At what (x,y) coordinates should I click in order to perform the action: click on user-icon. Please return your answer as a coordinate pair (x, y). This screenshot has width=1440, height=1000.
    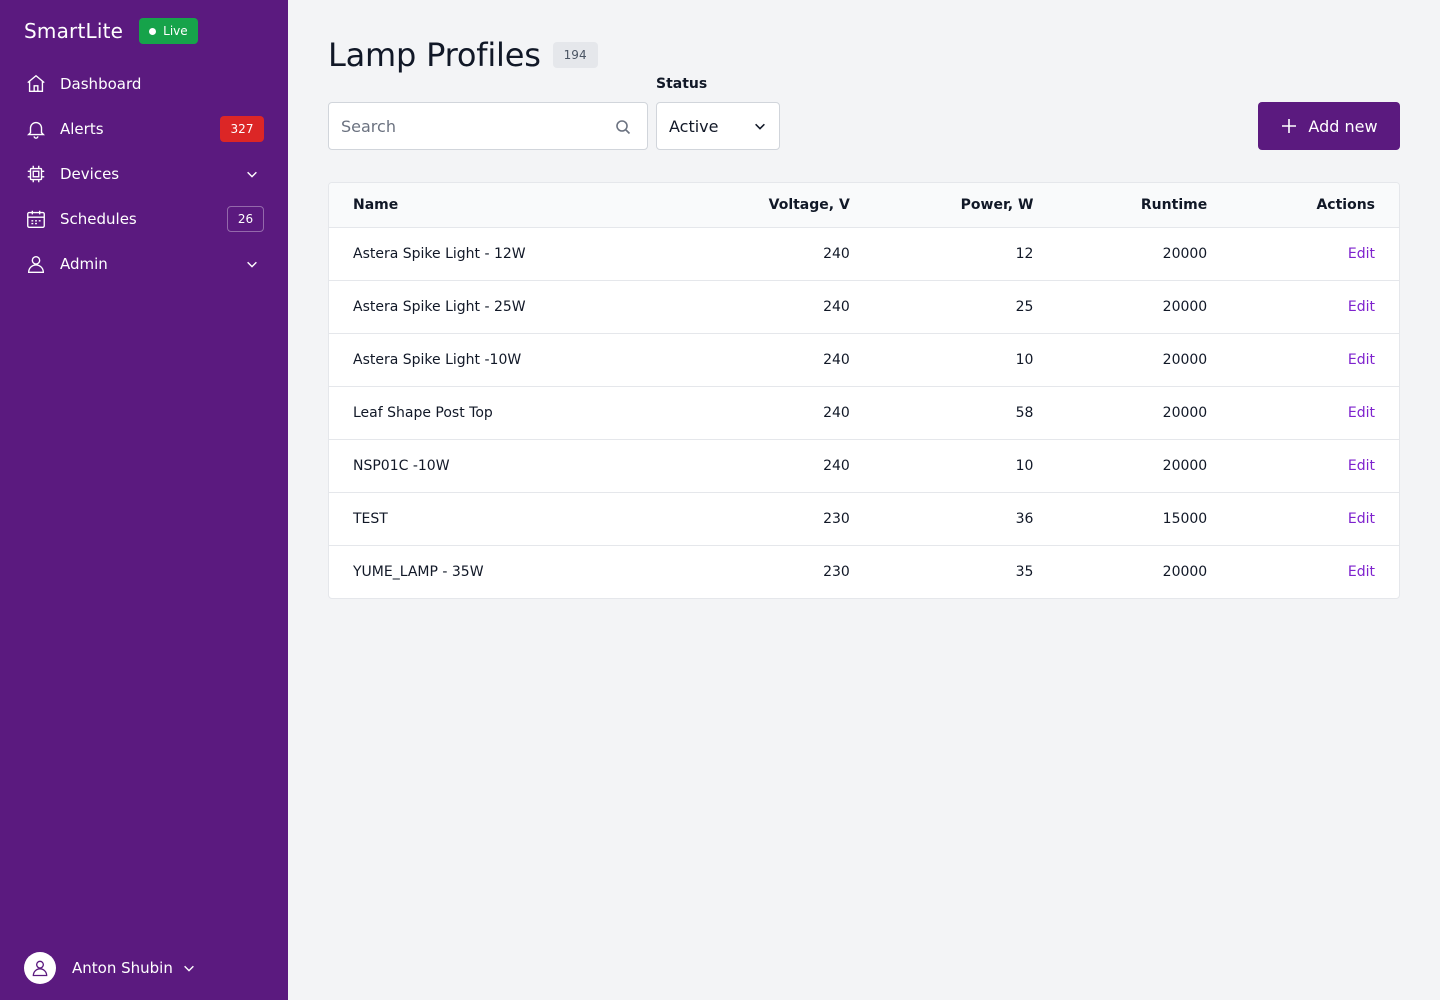
    Looking at the image, I should click on (36, 264).